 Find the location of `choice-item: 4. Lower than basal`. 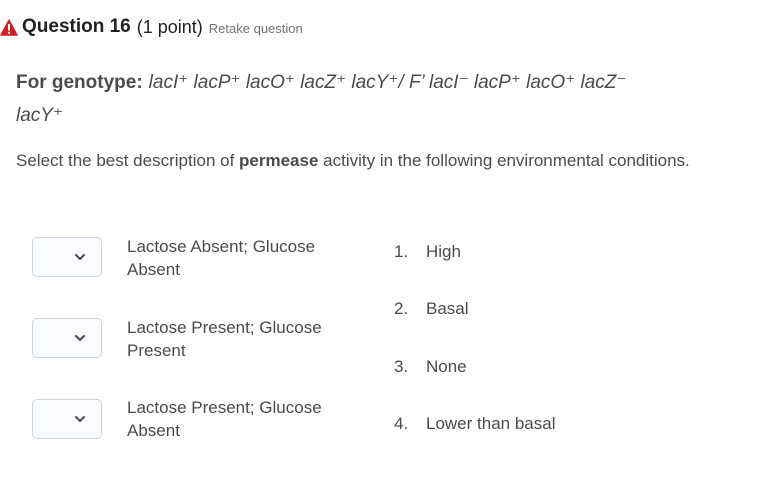

choice-item: 4. Lower than basal is located at coordinates (474, 424).